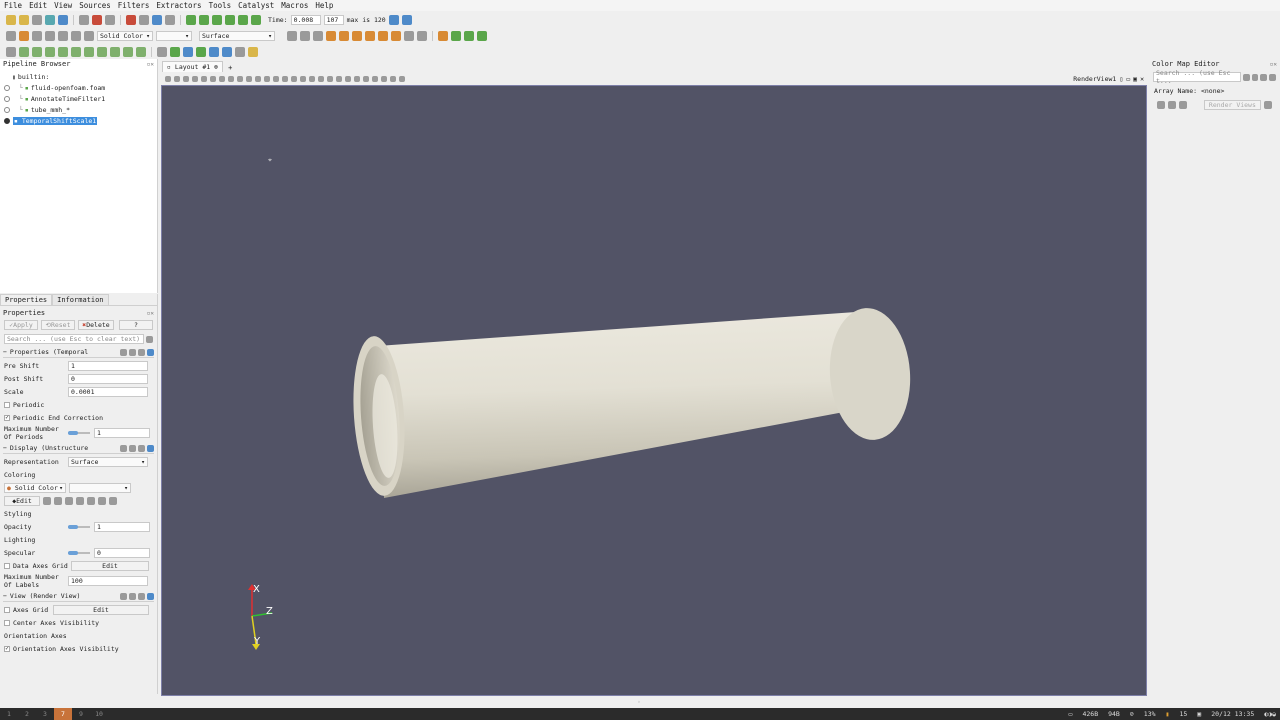 This screenshot has width=1280, height=720. I want to click on close-icon: ⊗, so click(216, 67).